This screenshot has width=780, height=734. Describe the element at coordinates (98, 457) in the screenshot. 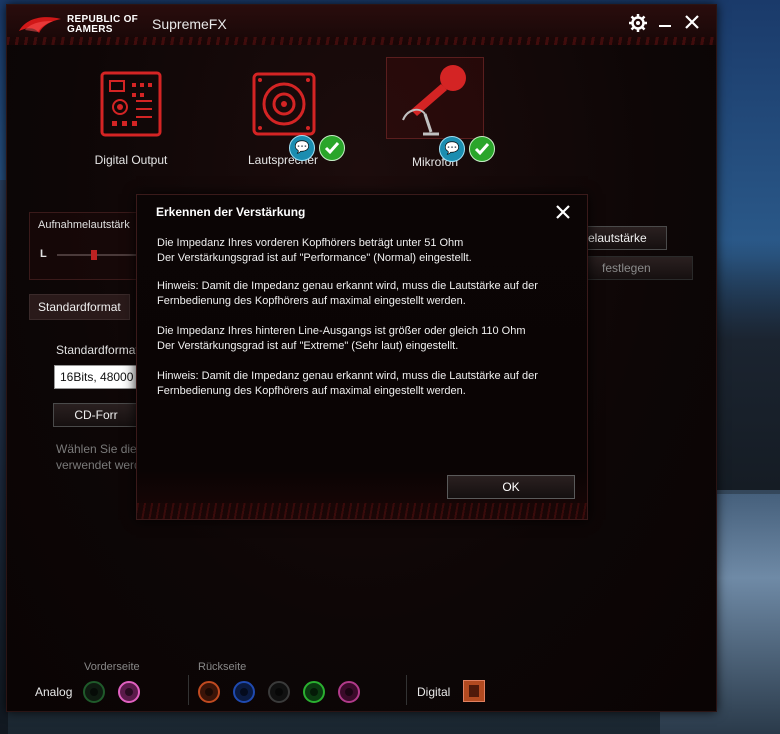

I see `format-hint: Wählen Sie die verwendet werd` at that location.